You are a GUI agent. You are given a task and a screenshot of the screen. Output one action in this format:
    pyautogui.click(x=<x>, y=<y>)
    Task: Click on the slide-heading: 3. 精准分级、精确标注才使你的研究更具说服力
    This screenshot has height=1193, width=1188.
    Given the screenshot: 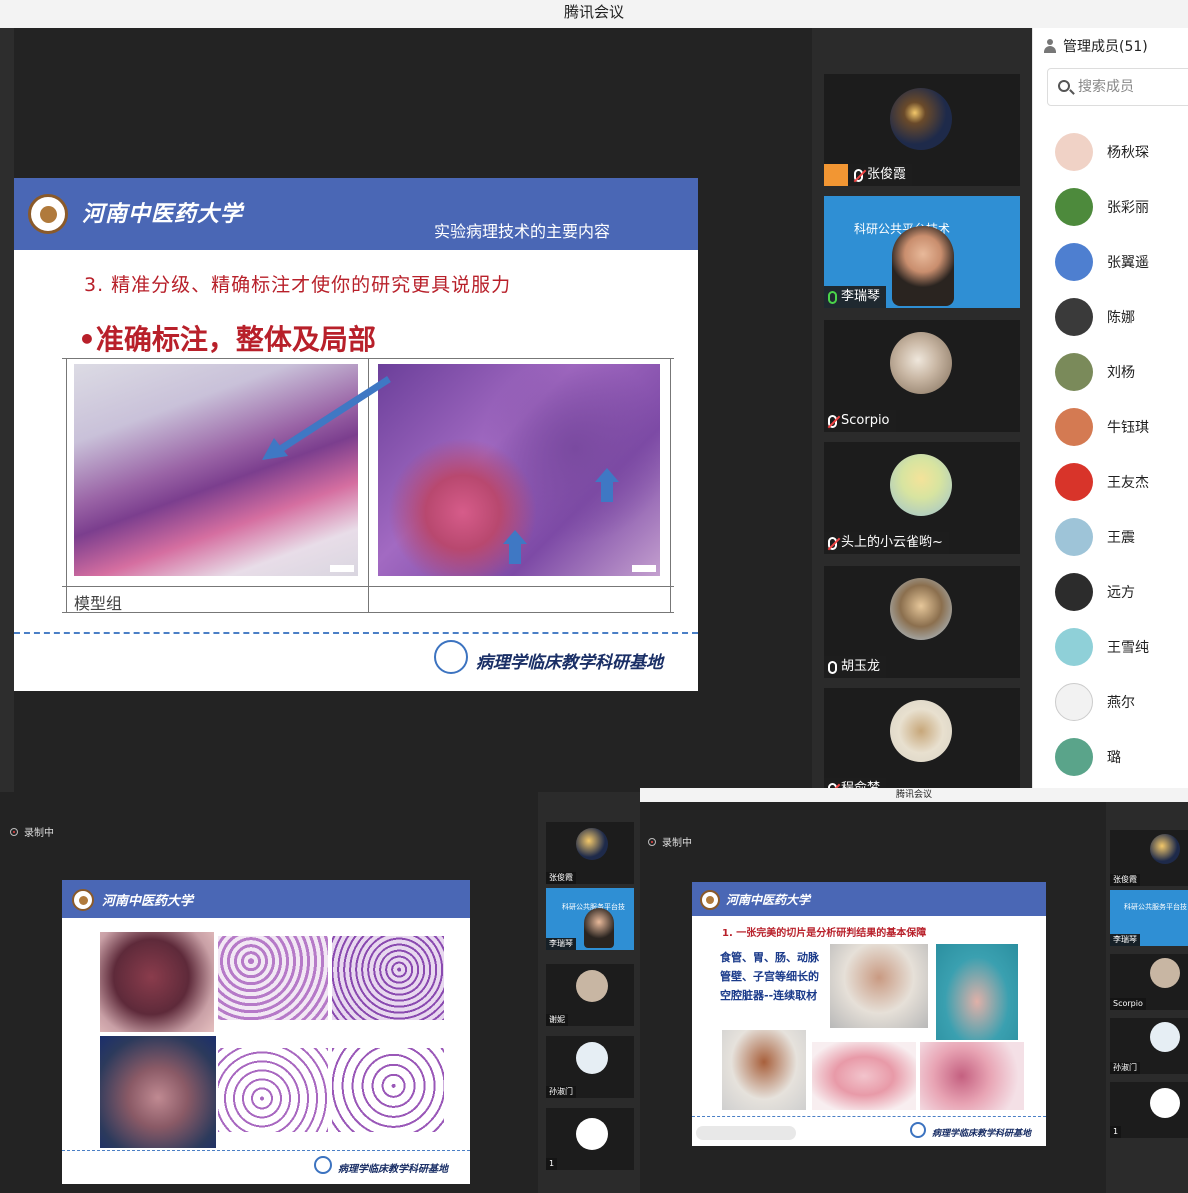 What is the action you would take?
    pyautogui.click(x=298, y=285)
    